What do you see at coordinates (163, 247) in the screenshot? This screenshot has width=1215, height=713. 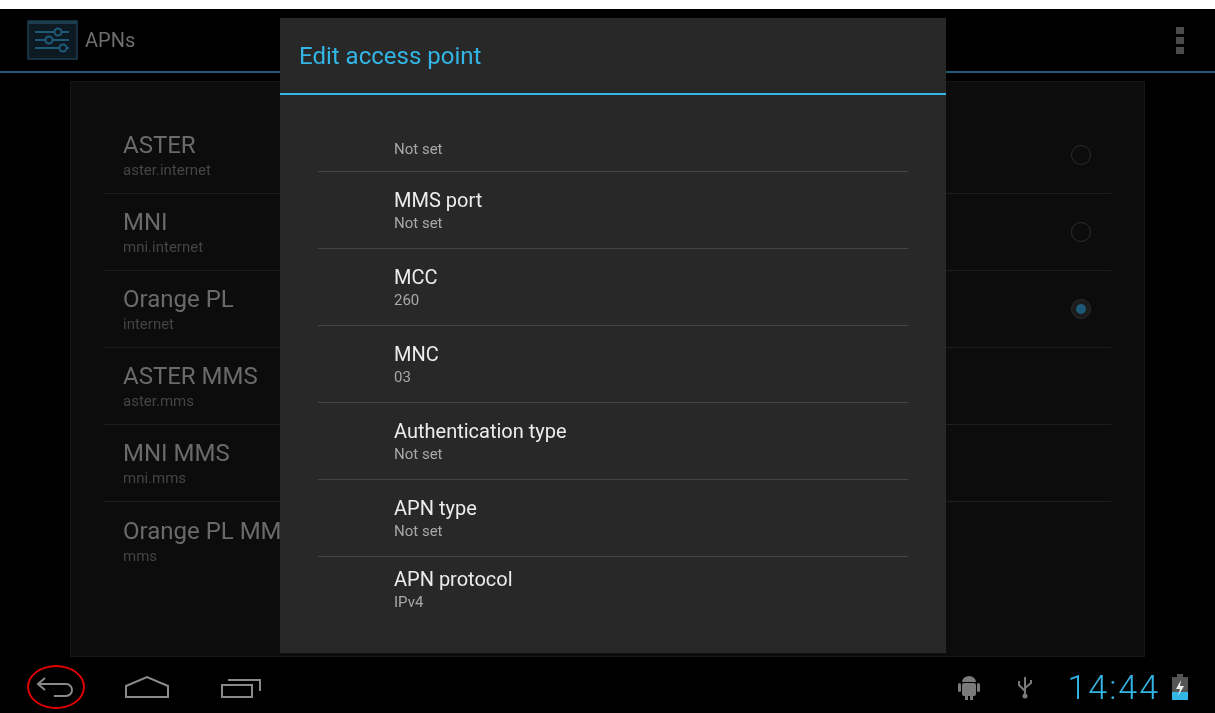 I see `apn-address: mni.internet` at bounding box center [163, 247].